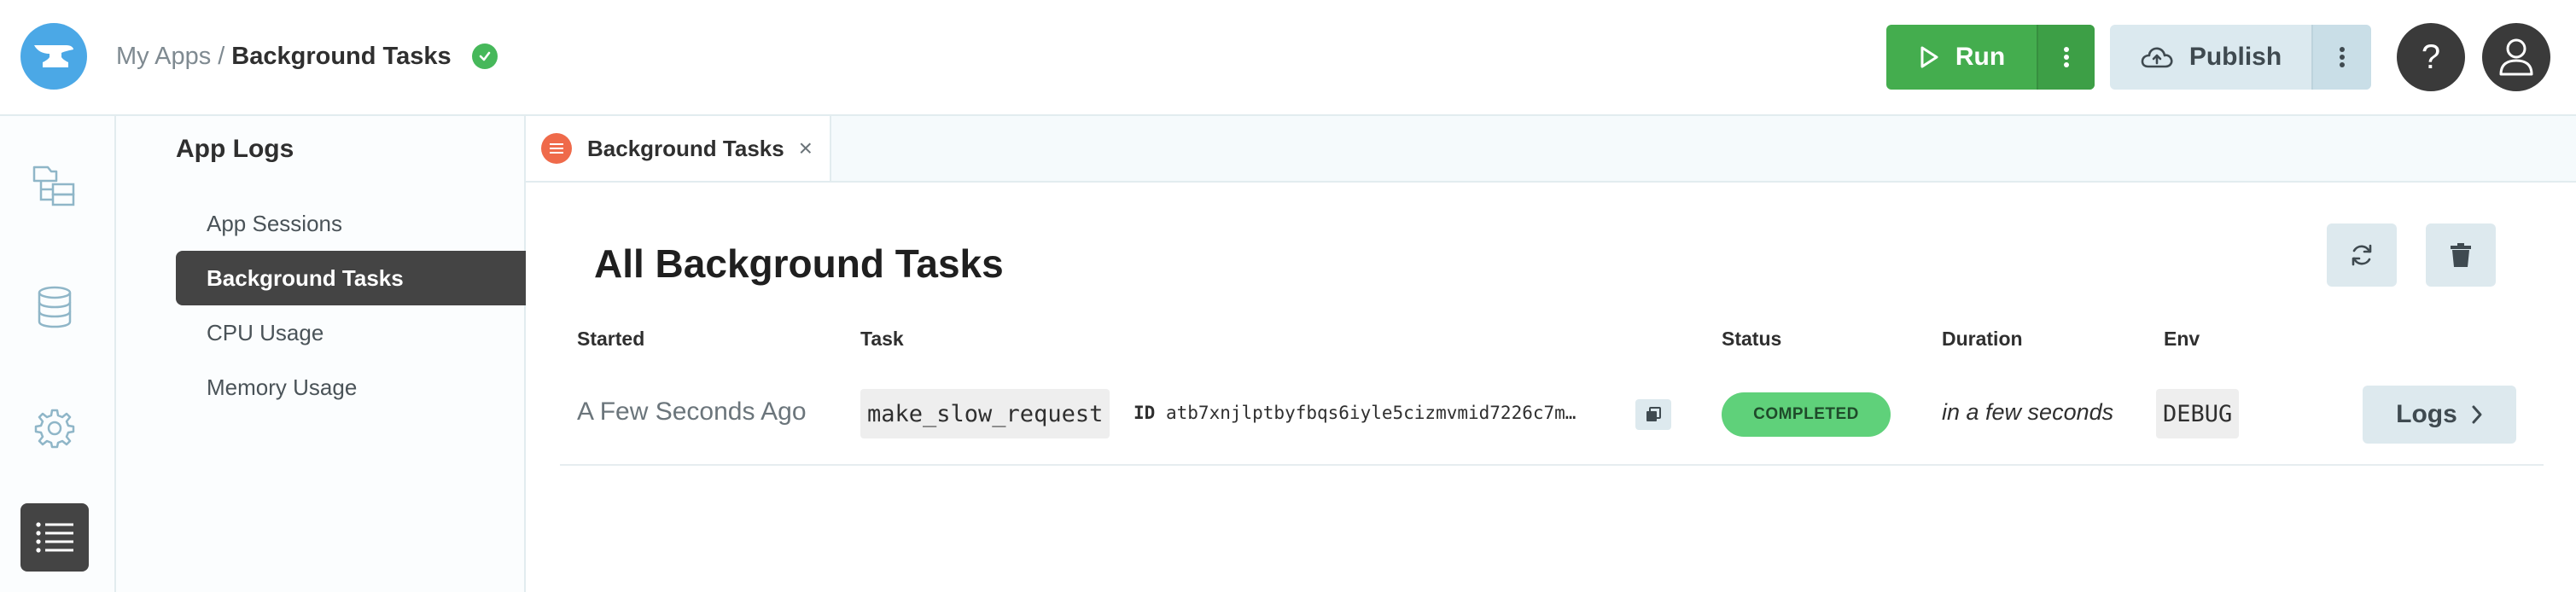 This screenshot has width=2576, height=592. Describe the element at coordinates (2198, 413) in the screenshot. I see `env-badge: DEBUG` at that location.